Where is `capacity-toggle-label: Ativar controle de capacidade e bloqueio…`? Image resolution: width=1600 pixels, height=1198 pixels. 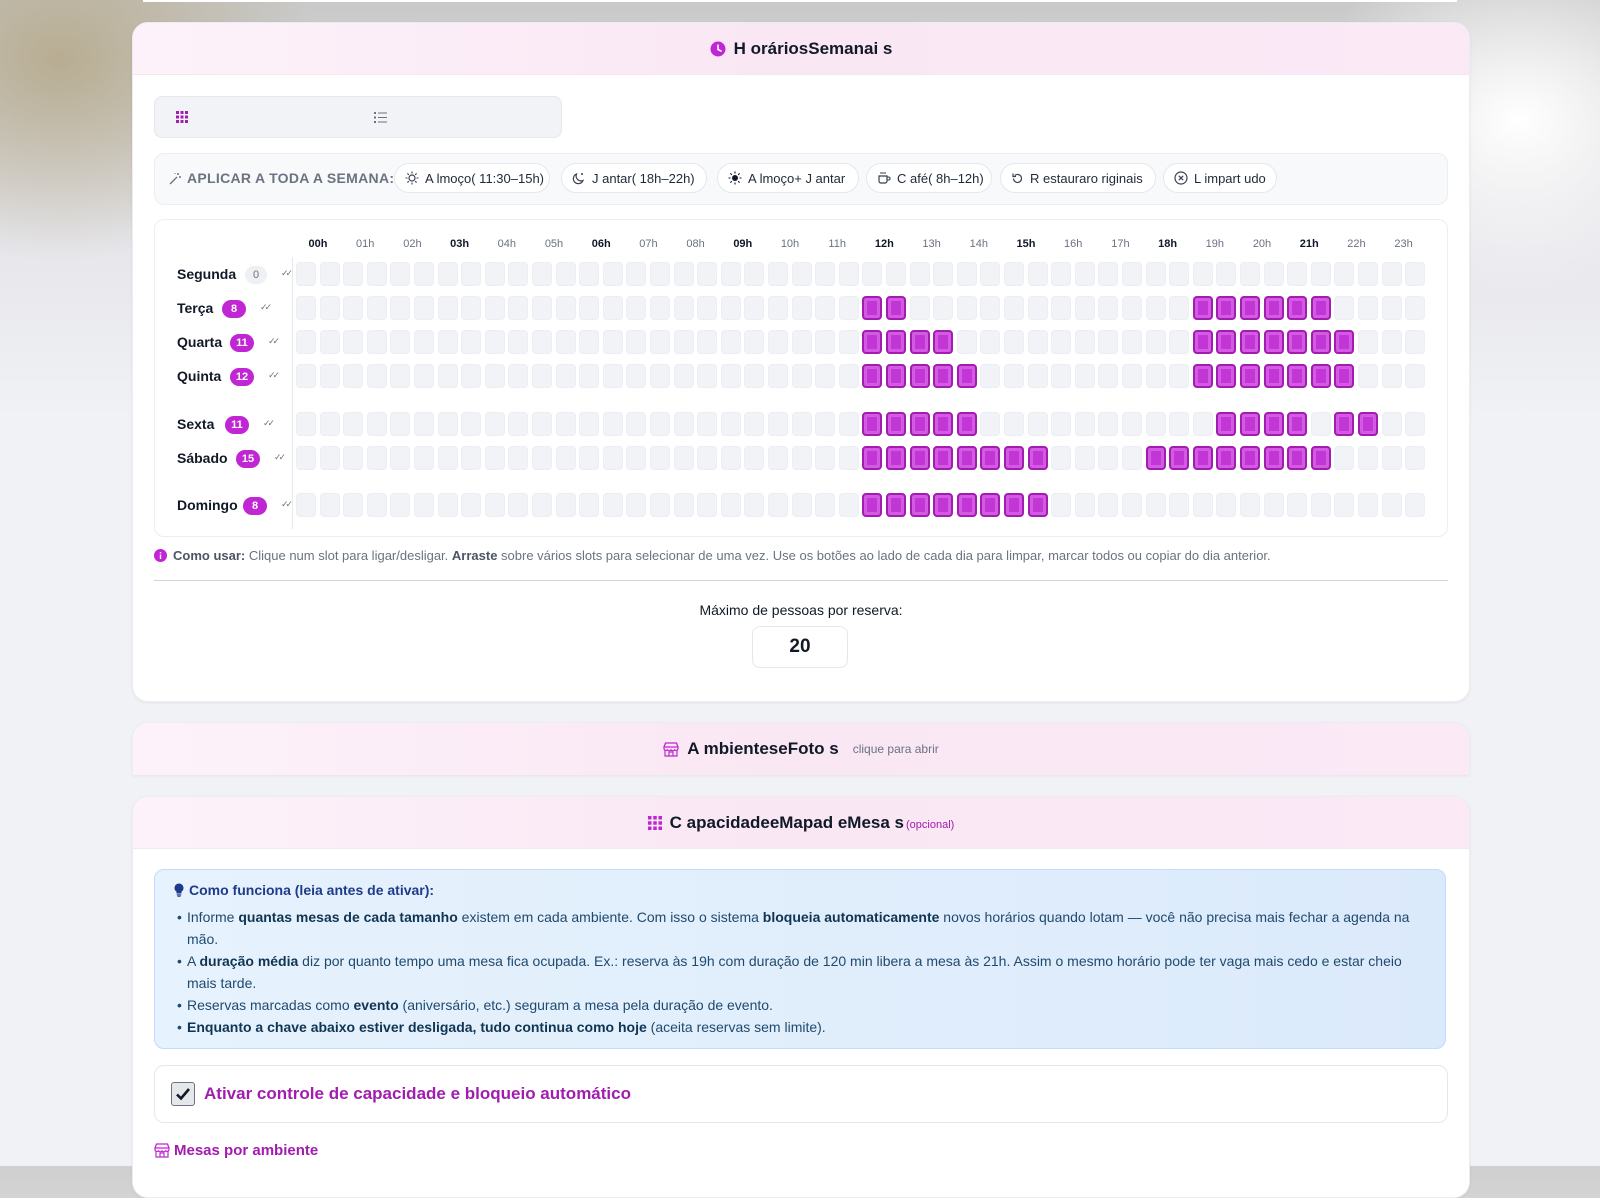
capacity-toggle-label: Ativar controle de capacidade e bloqueio… is located at coordinates (417, 1094).